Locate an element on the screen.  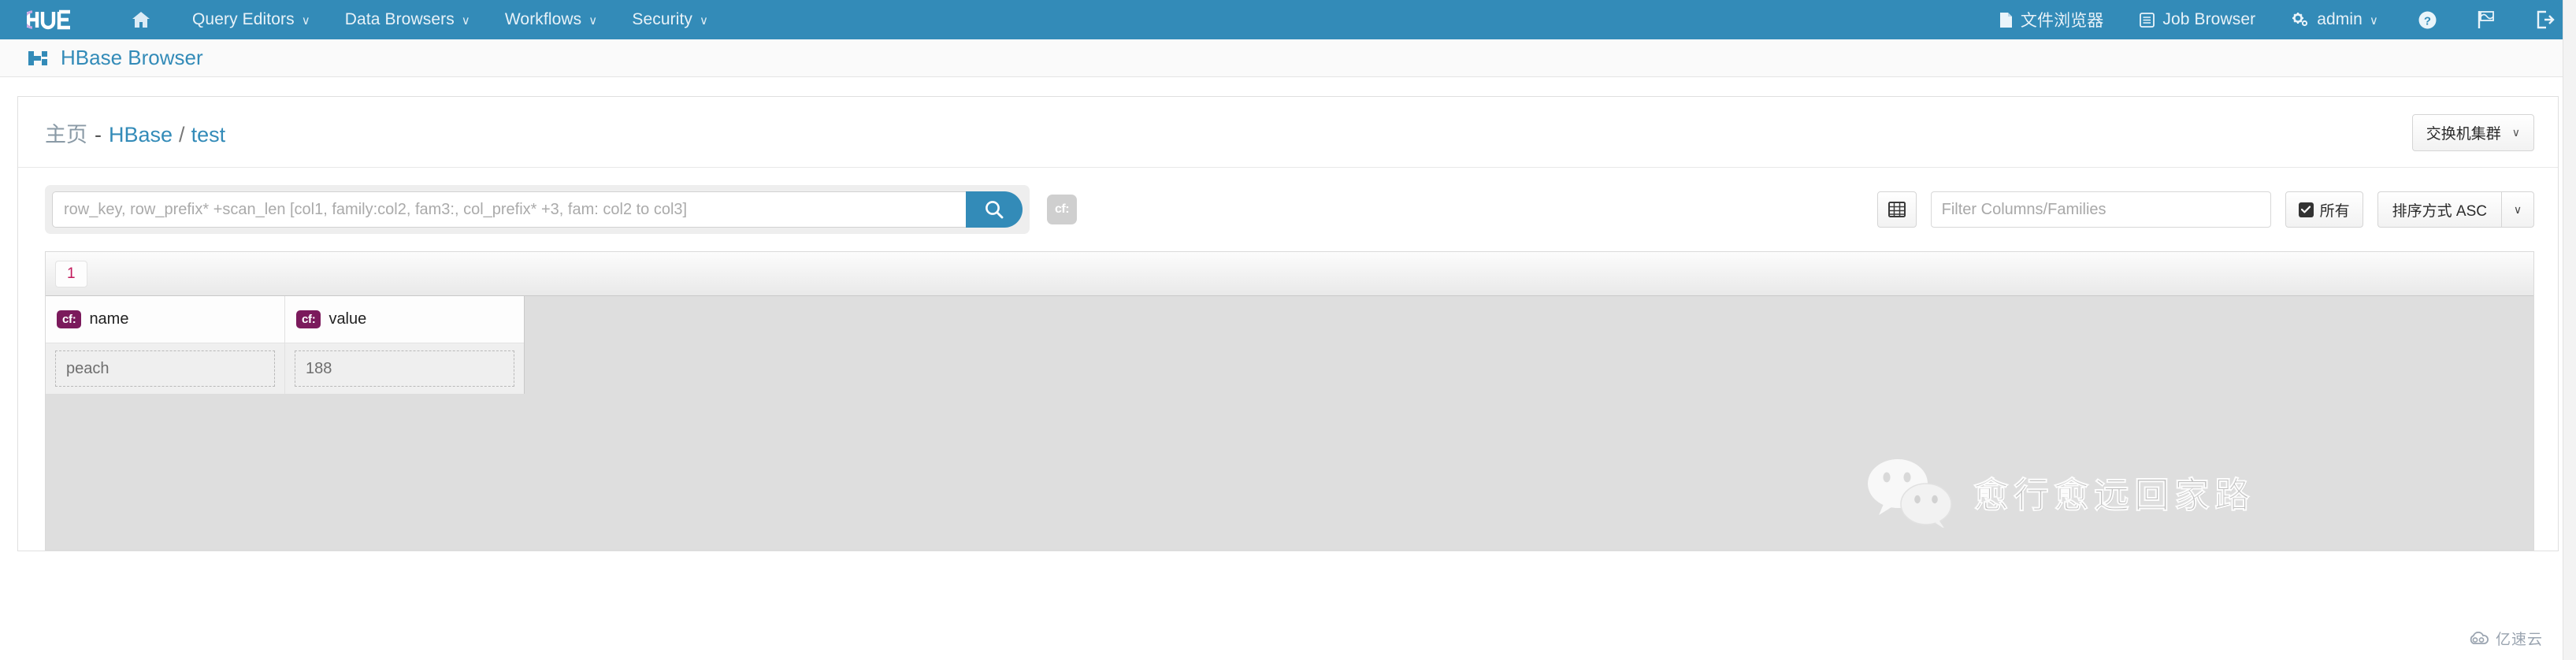
nav-label: Data Browsers is located at coordinates (399, 19).